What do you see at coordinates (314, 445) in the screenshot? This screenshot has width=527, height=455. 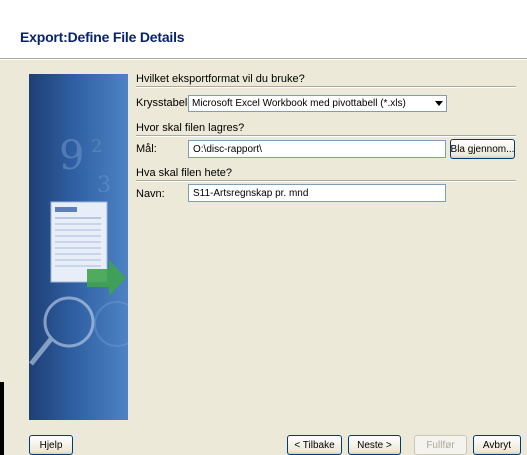 I see `back-button: < Tilbake` at bounding box center [314, 445].